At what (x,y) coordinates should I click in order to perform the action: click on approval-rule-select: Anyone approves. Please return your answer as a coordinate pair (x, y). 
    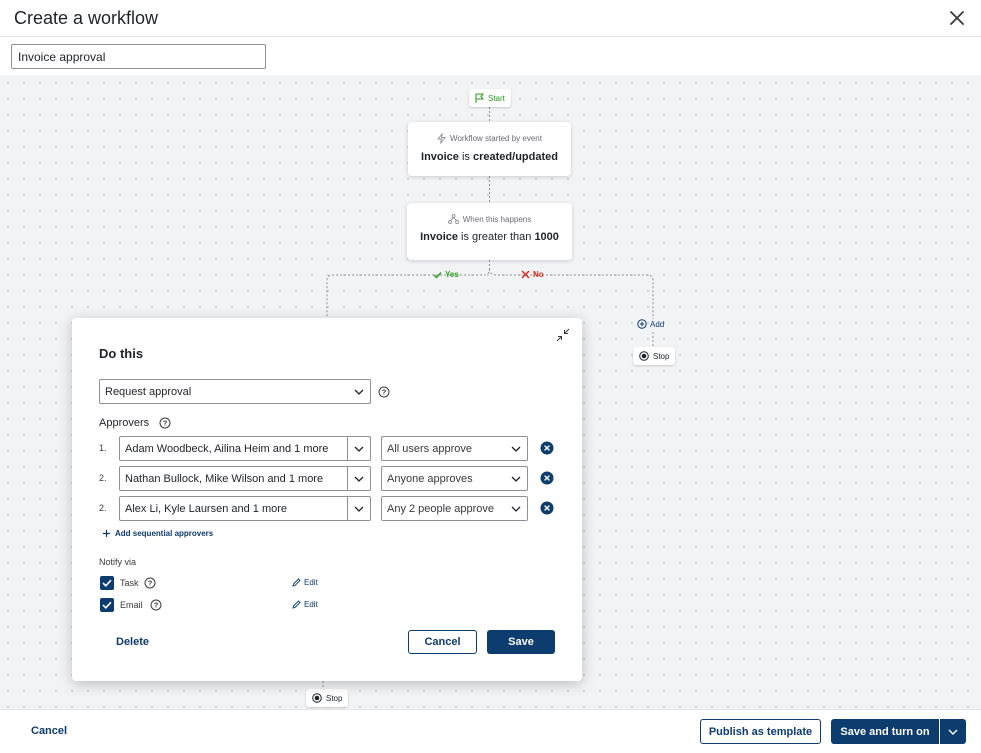
    Looking at the image, I should click on (454, 478).